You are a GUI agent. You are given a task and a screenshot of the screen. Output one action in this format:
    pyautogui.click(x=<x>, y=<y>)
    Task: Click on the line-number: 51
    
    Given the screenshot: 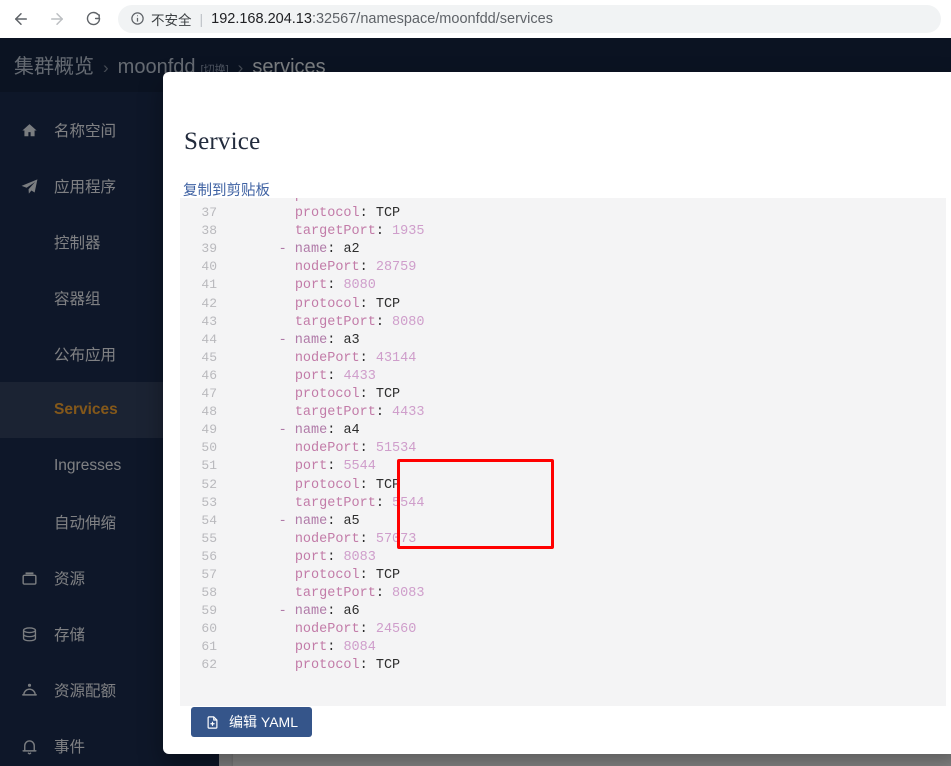 What is the action you would take?
    pyautogui.click(x=209, y=466)
    